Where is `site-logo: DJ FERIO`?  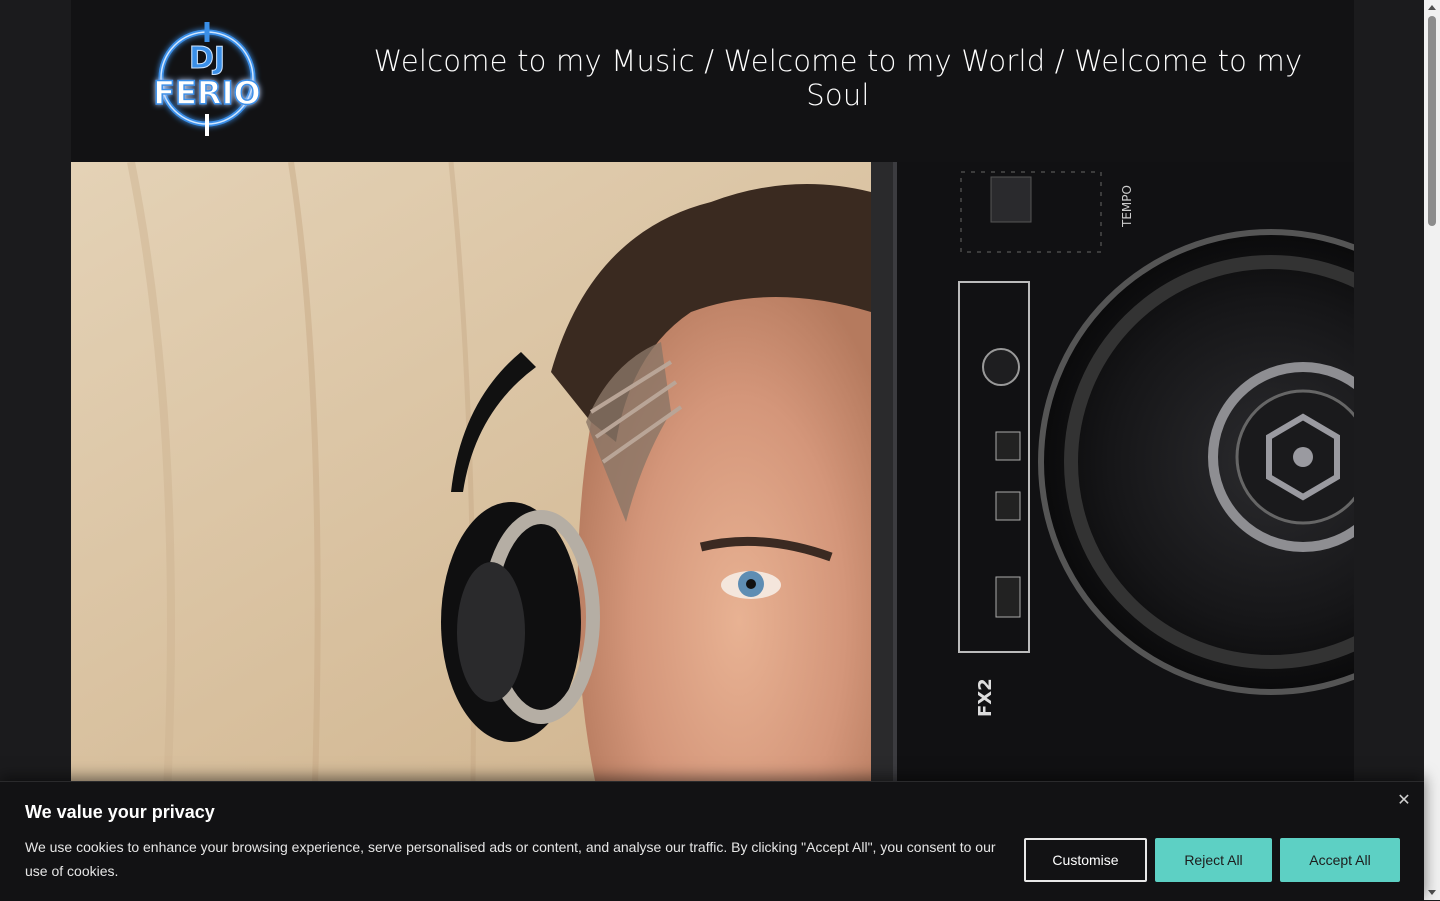 site-logo: DJ FERIO is located at coordinates (209, 80).